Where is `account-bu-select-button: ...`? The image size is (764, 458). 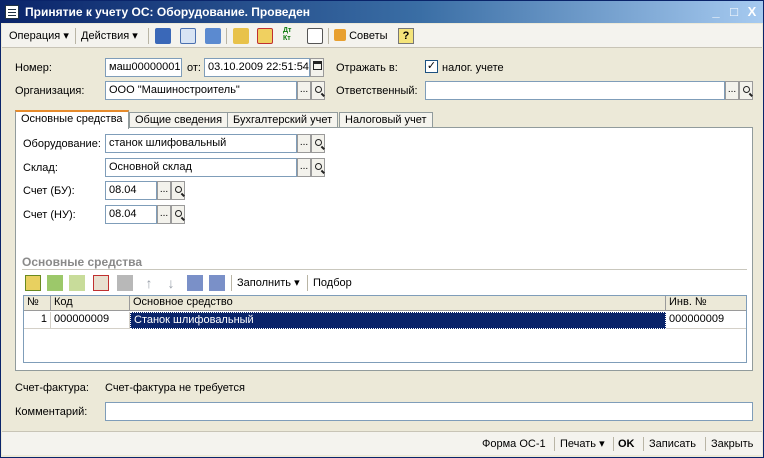
account-bu-select-button: ... is located at coordinates (164, 190).